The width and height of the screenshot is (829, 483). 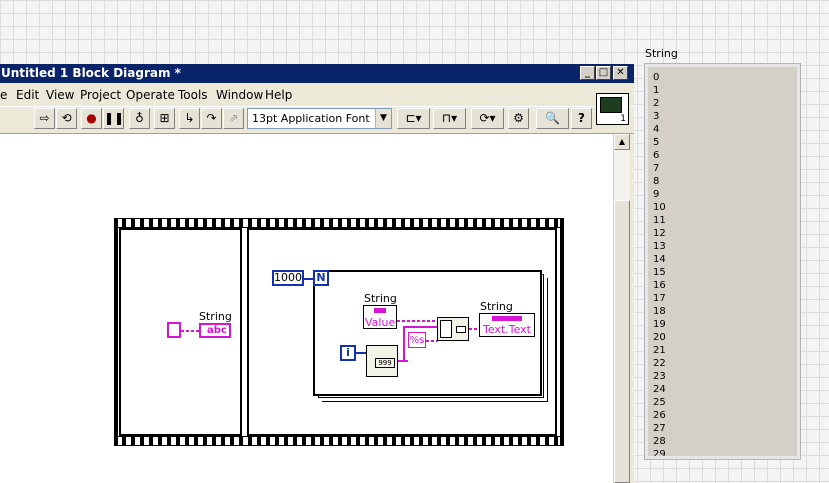 I want to click on front-panel-string-label: String, so click(x=661, y=53).